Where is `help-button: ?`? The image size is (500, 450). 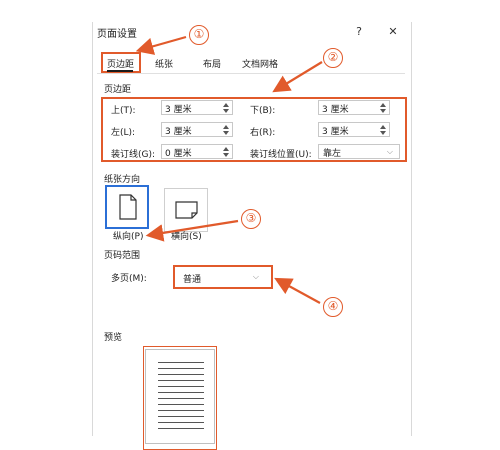
help-button: ? is located at coordinates (359, 31).